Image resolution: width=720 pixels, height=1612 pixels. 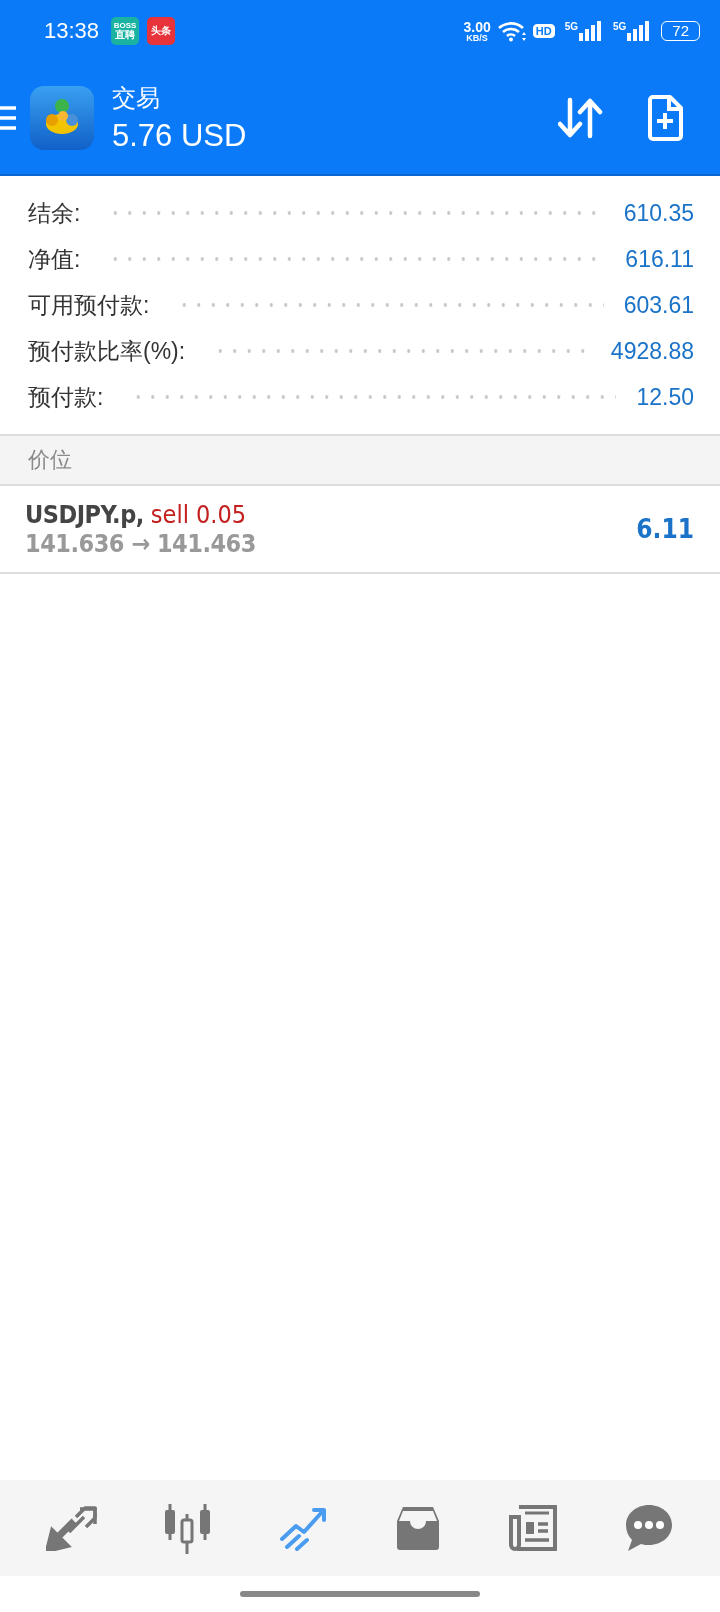 I want to click on wifi-icon, so click(x=511, y=31).